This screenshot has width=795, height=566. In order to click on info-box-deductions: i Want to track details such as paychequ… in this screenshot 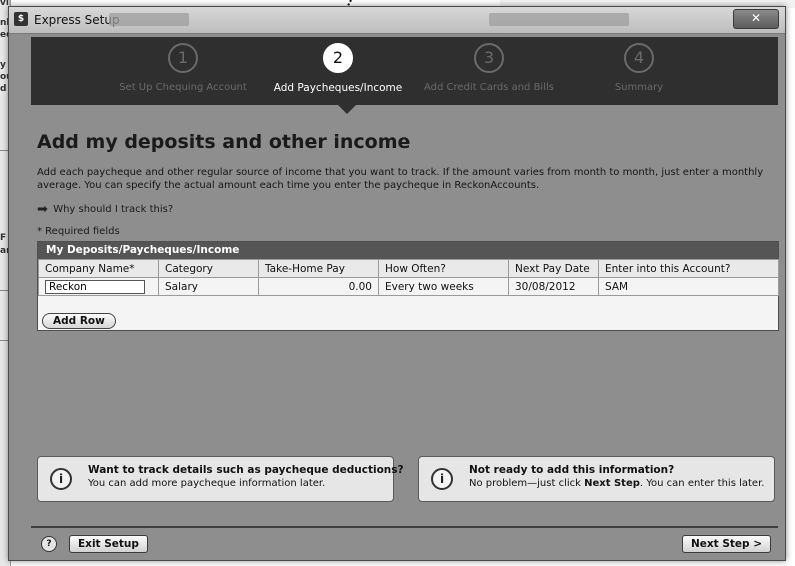, I will do `click(220, 479)`.